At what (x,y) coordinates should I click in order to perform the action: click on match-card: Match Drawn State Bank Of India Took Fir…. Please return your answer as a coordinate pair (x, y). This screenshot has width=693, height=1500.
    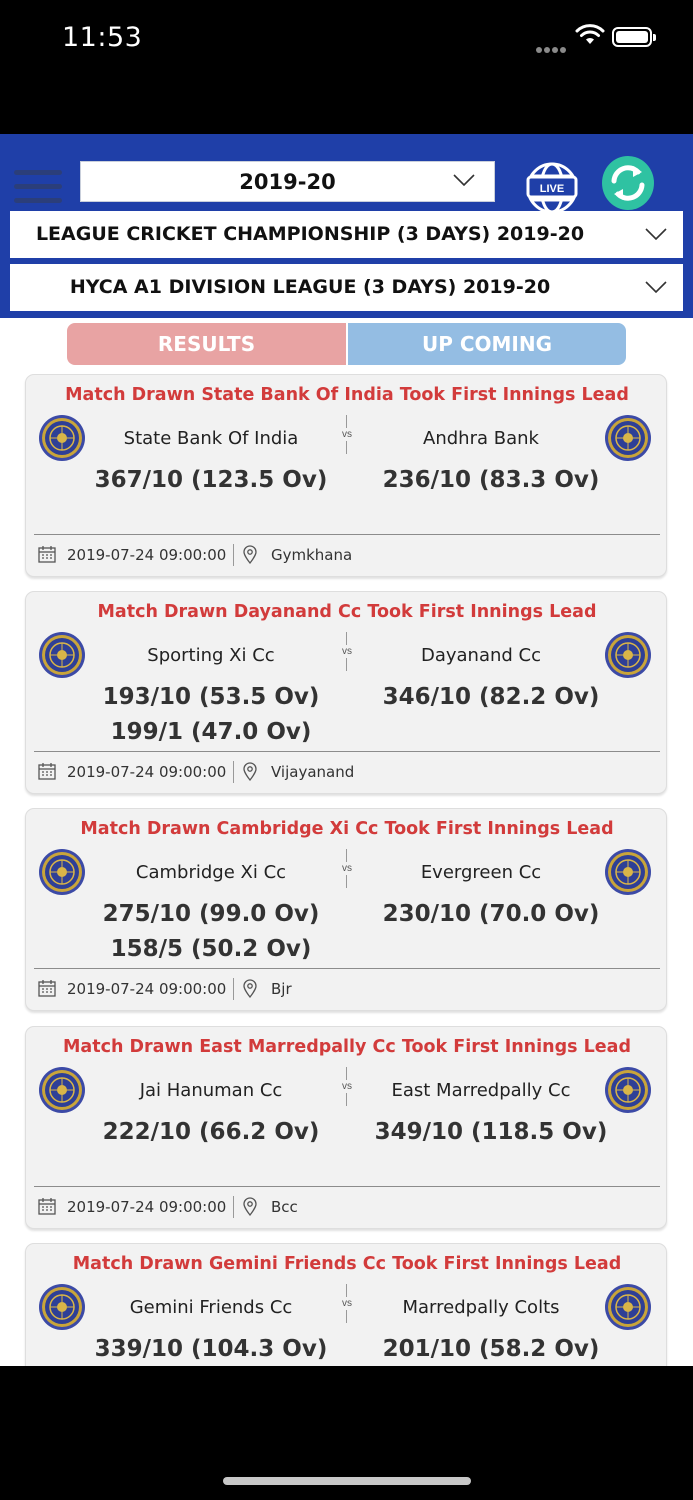
    Looking at the image, I should click on (346, 475).